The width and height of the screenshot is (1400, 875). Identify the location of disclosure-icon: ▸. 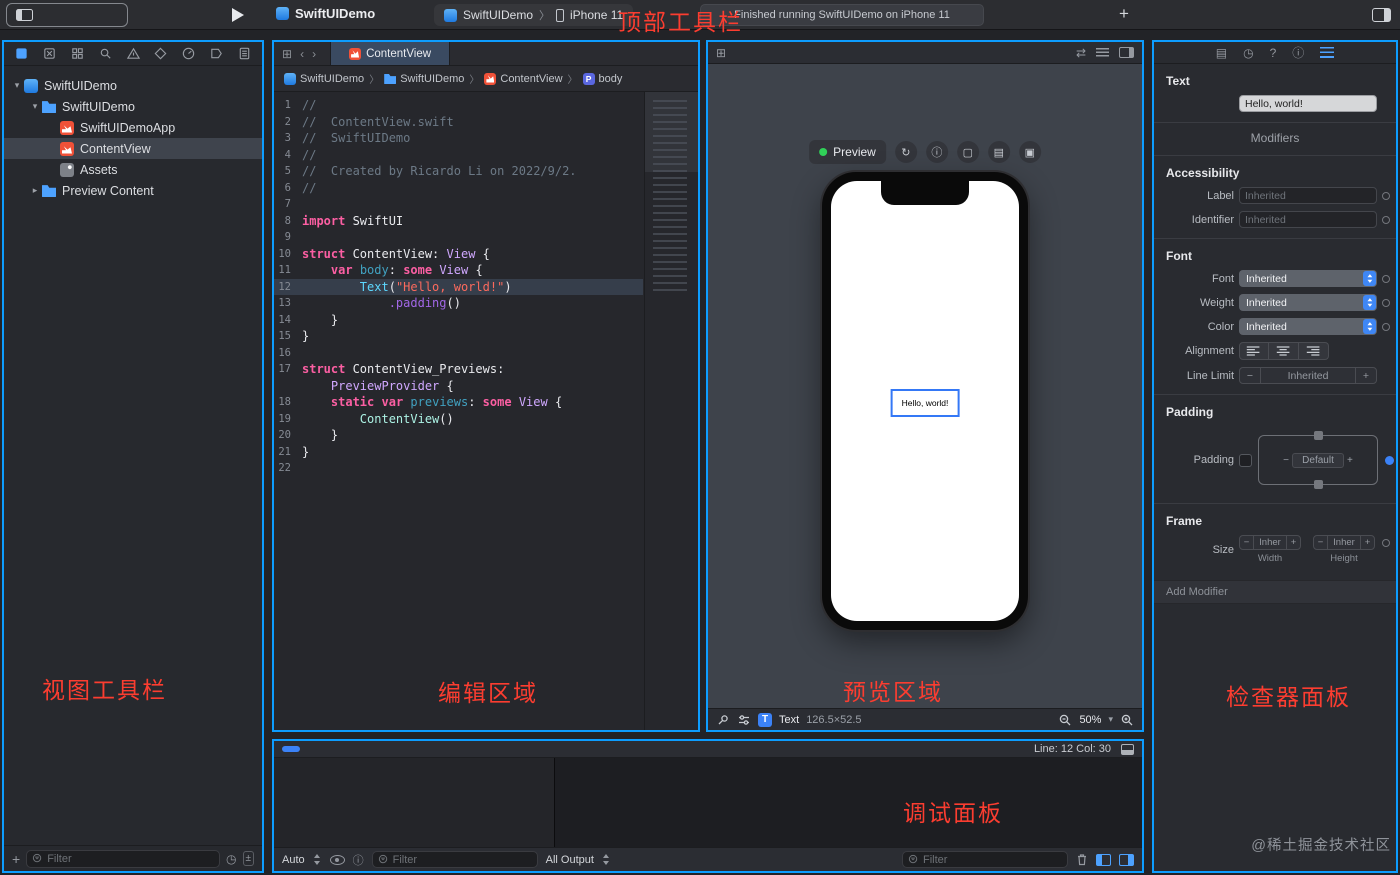
(35, 190).